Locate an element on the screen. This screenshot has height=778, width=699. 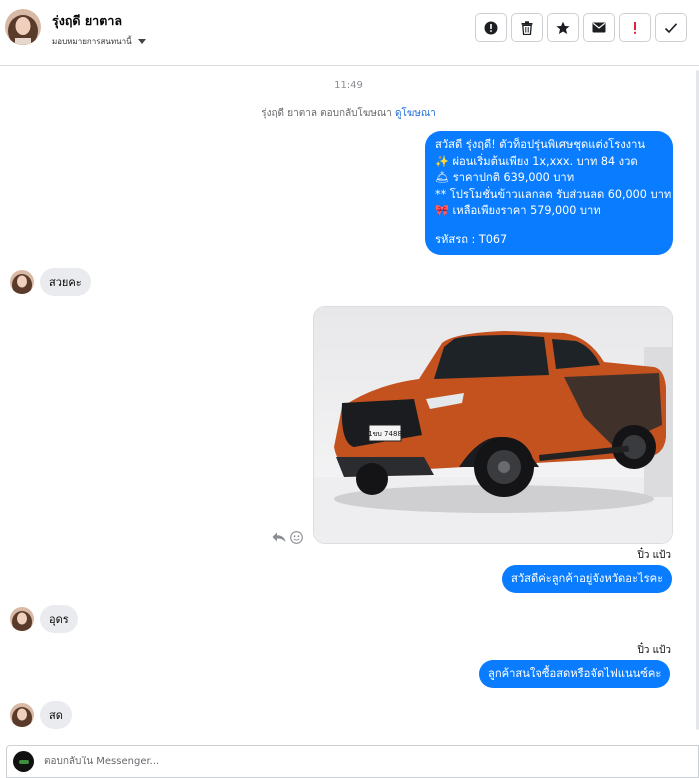
message-actions is located at coordinates (287, 537).